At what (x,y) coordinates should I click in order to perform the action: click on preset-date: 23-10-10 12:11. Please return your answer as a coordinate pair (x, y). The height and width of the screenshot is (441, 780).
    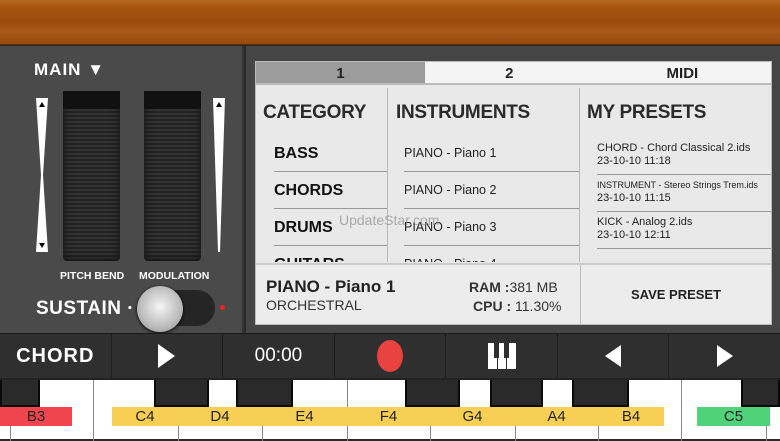
    Looking at the image, I should click on (634, 235).